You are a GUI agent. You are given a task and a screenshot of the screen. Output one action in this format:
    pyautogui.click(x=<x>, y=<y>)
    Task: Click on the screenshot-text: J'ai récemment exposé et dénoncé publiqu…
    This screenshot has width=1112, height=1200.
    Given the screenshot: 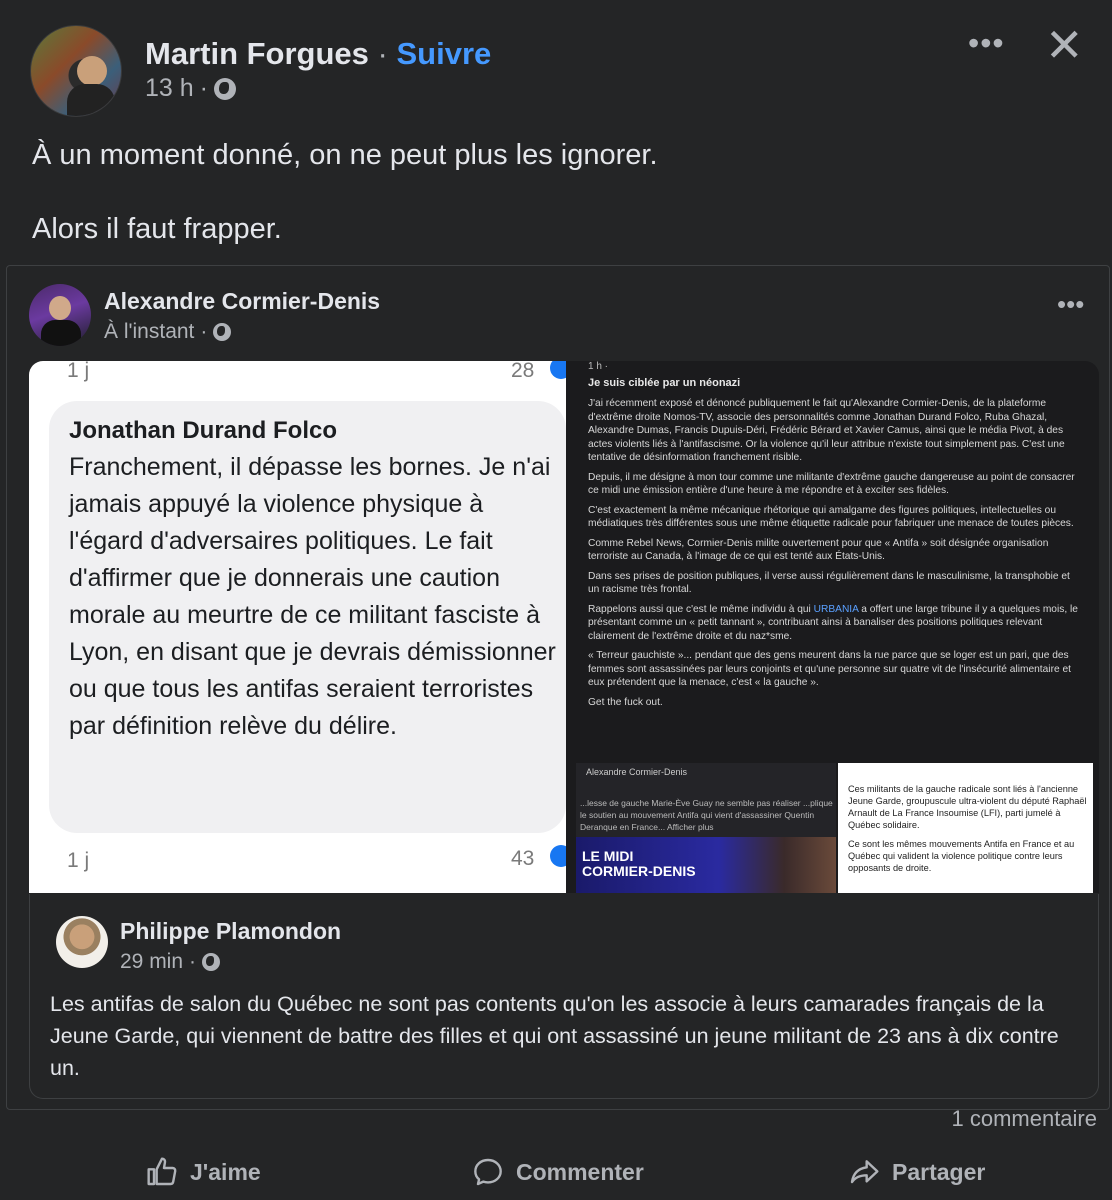 What is the action you would take?
    pyautogui.click(x=834, y=556)
    